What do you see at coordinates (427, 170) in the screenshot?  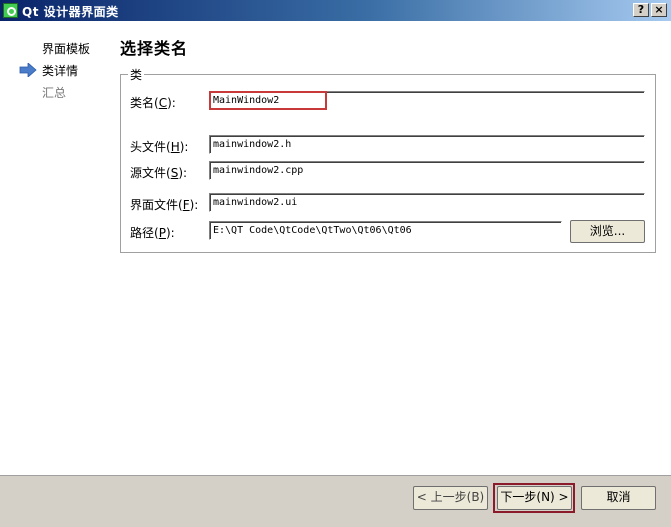 I see `source-file-input: mainwindow2.cpp` at bounding box center [427, 170].